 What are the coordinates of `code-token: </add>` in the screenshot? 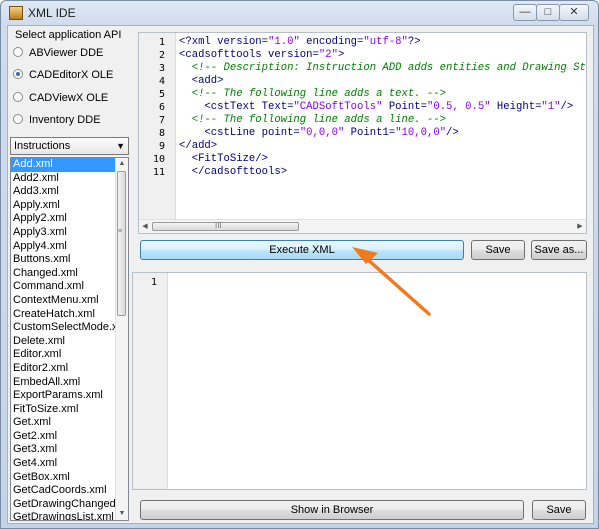 It's located at (198, 146).